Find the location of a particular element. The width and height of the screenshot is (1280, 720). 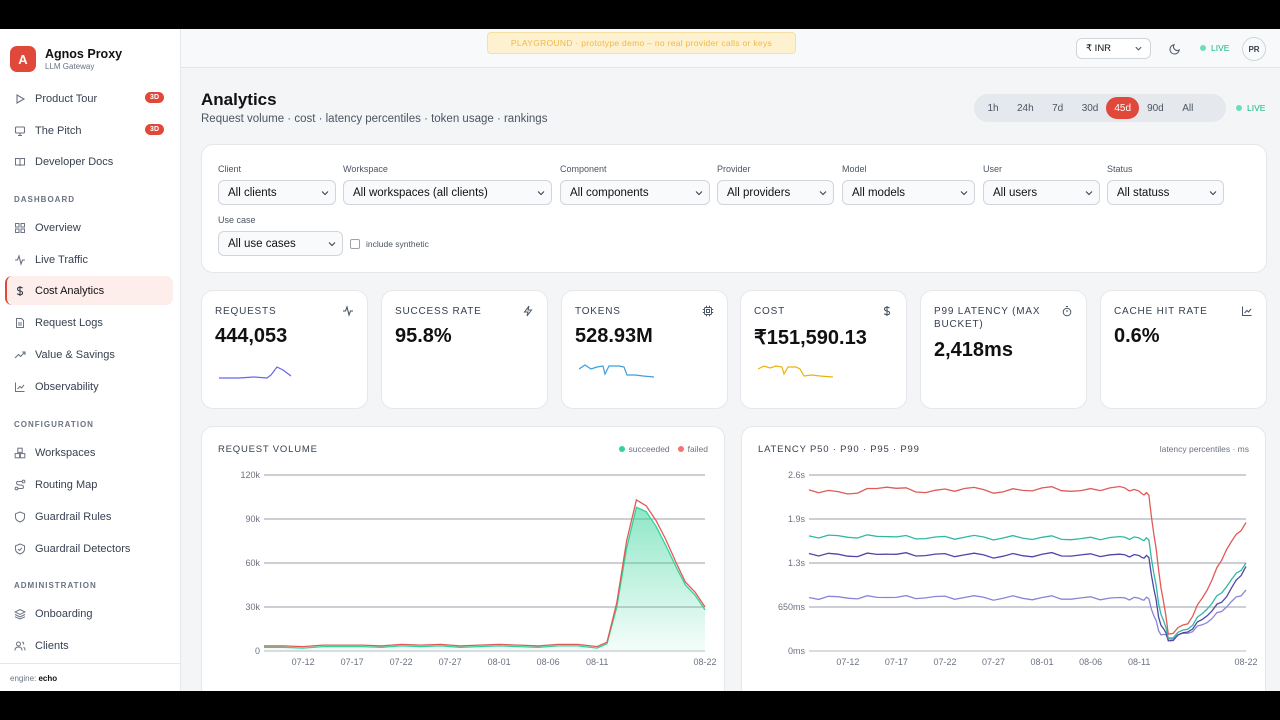

sidebar-item-label: Developer Docs is located at coordinates (74, 161).